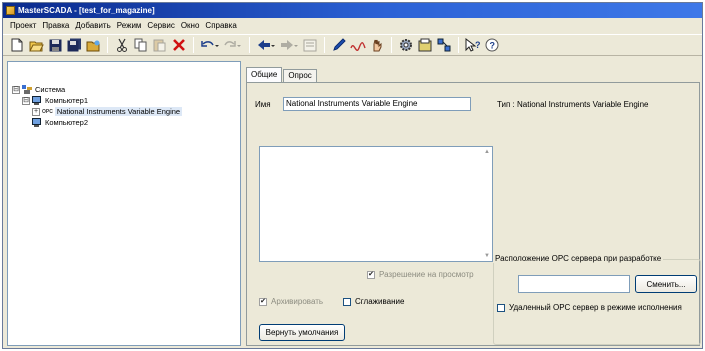 This screenshot has height=351, width=705. What do you see at coordinates (574, 284) in the screenshot?
I see `opc-location-input` at bounding box center [574, 284].